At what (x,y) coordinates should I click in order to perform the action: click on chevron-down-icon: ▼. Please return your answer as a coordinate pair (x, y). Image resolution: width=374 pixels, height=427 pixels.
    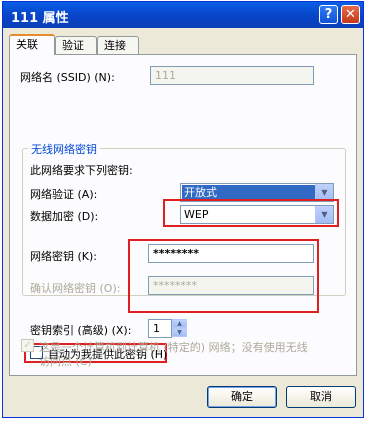
    Looking at the image, I should click on (324, 214).